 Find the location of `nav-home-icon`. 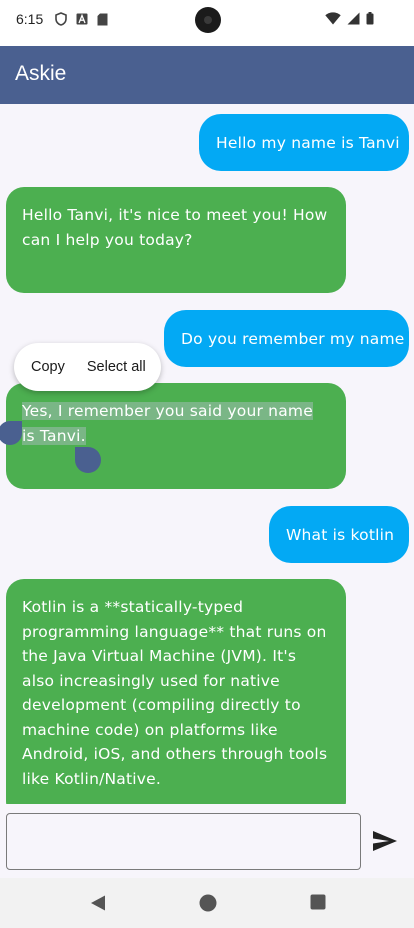

nav-home-icon is located at coordinates (208, 903).